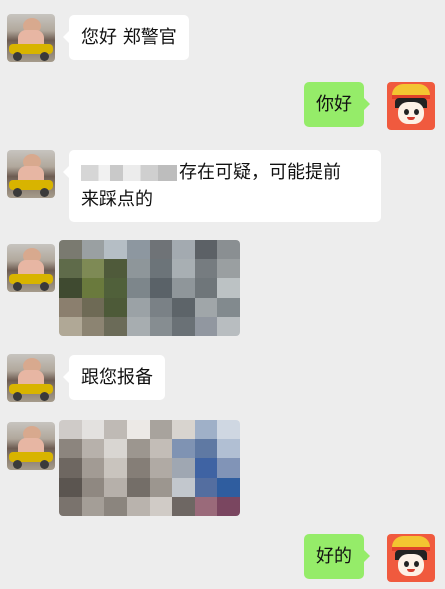  I want to click on message-text: 好的, so click(334, 556).